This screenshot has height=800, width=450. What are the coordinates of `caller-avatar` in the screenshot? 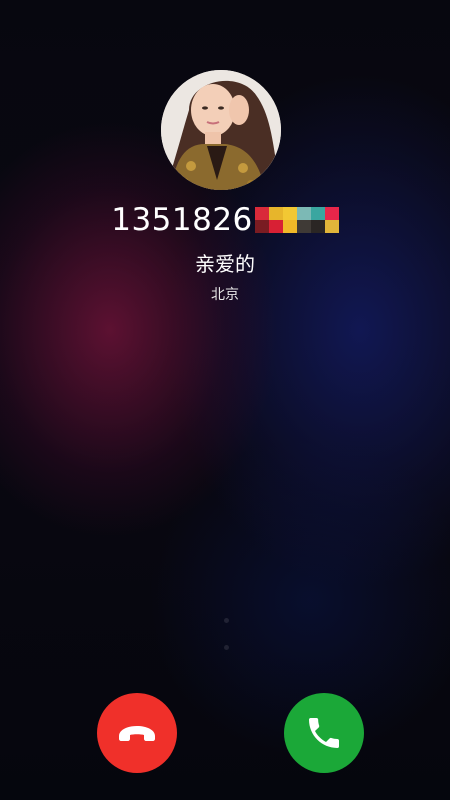 It's located at (221, 130).